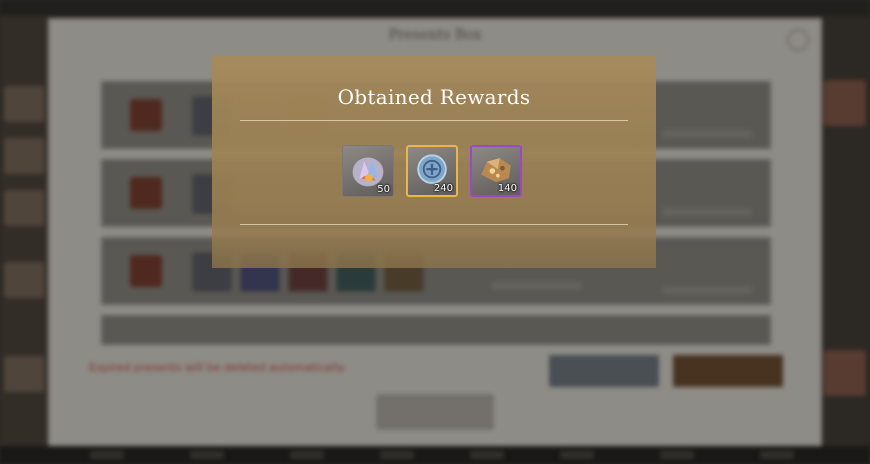  What do you see at coordinates (432, 171) in the screenshot?
I see `reward-item-coin: 240` at bounding box center [432, 171].